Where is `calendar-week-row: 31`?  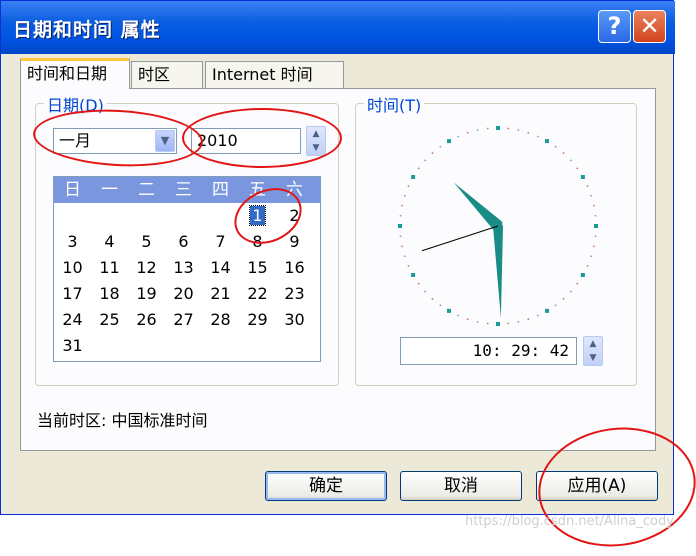 calendar-week-row: 31 is located at coordinates (187, 346).